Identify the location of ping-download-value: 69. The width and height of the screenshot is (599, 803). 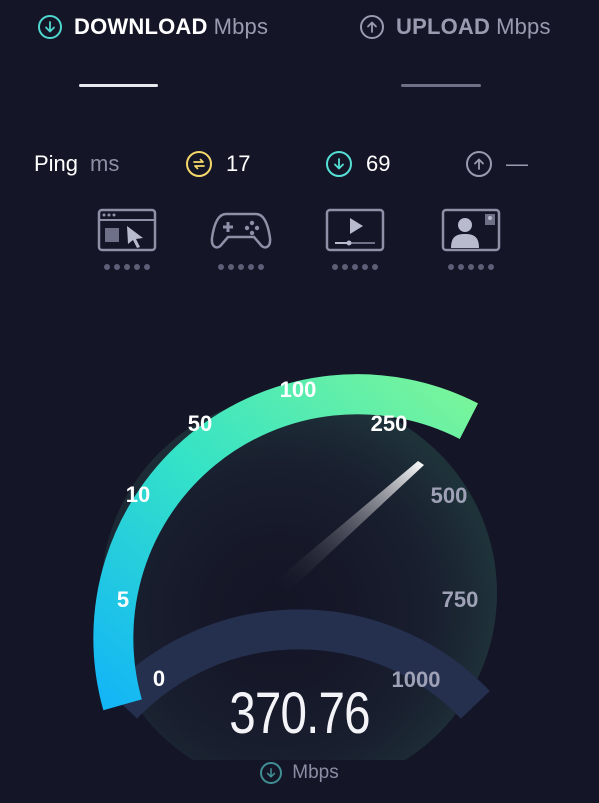
(378, 163).